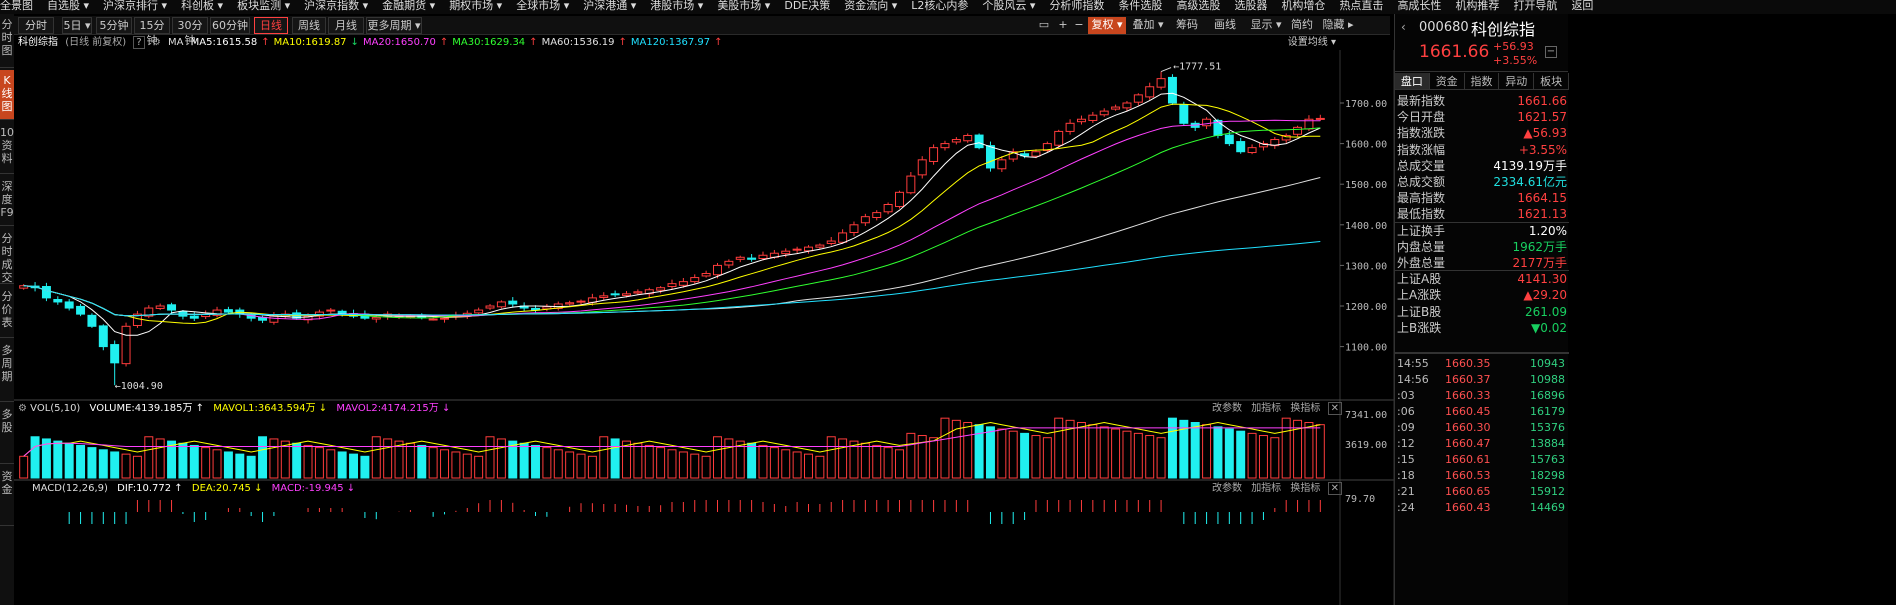  Describe the element at coordinates (156, 42) in the screenshot. I see `gear-icon: ⚙` at that location.